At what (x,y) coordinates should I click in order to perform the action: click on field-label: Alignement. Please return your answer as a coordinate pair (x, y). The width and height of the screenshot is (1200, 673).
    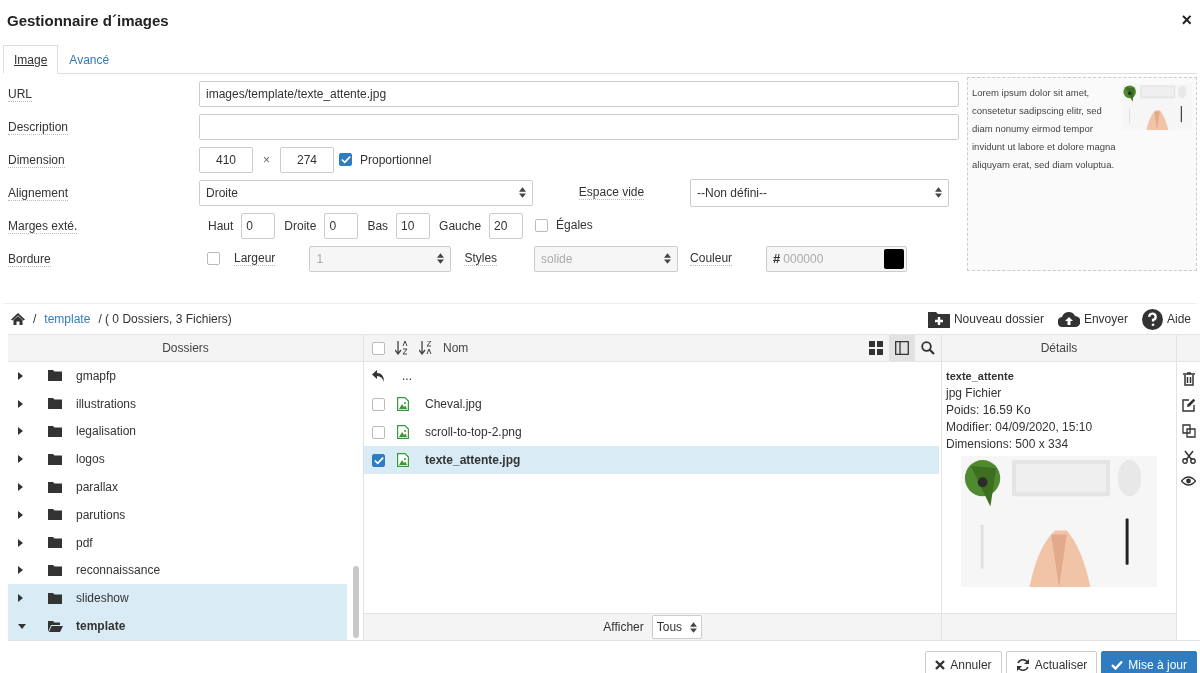
    Looking at the image, I should click on (38, 193).